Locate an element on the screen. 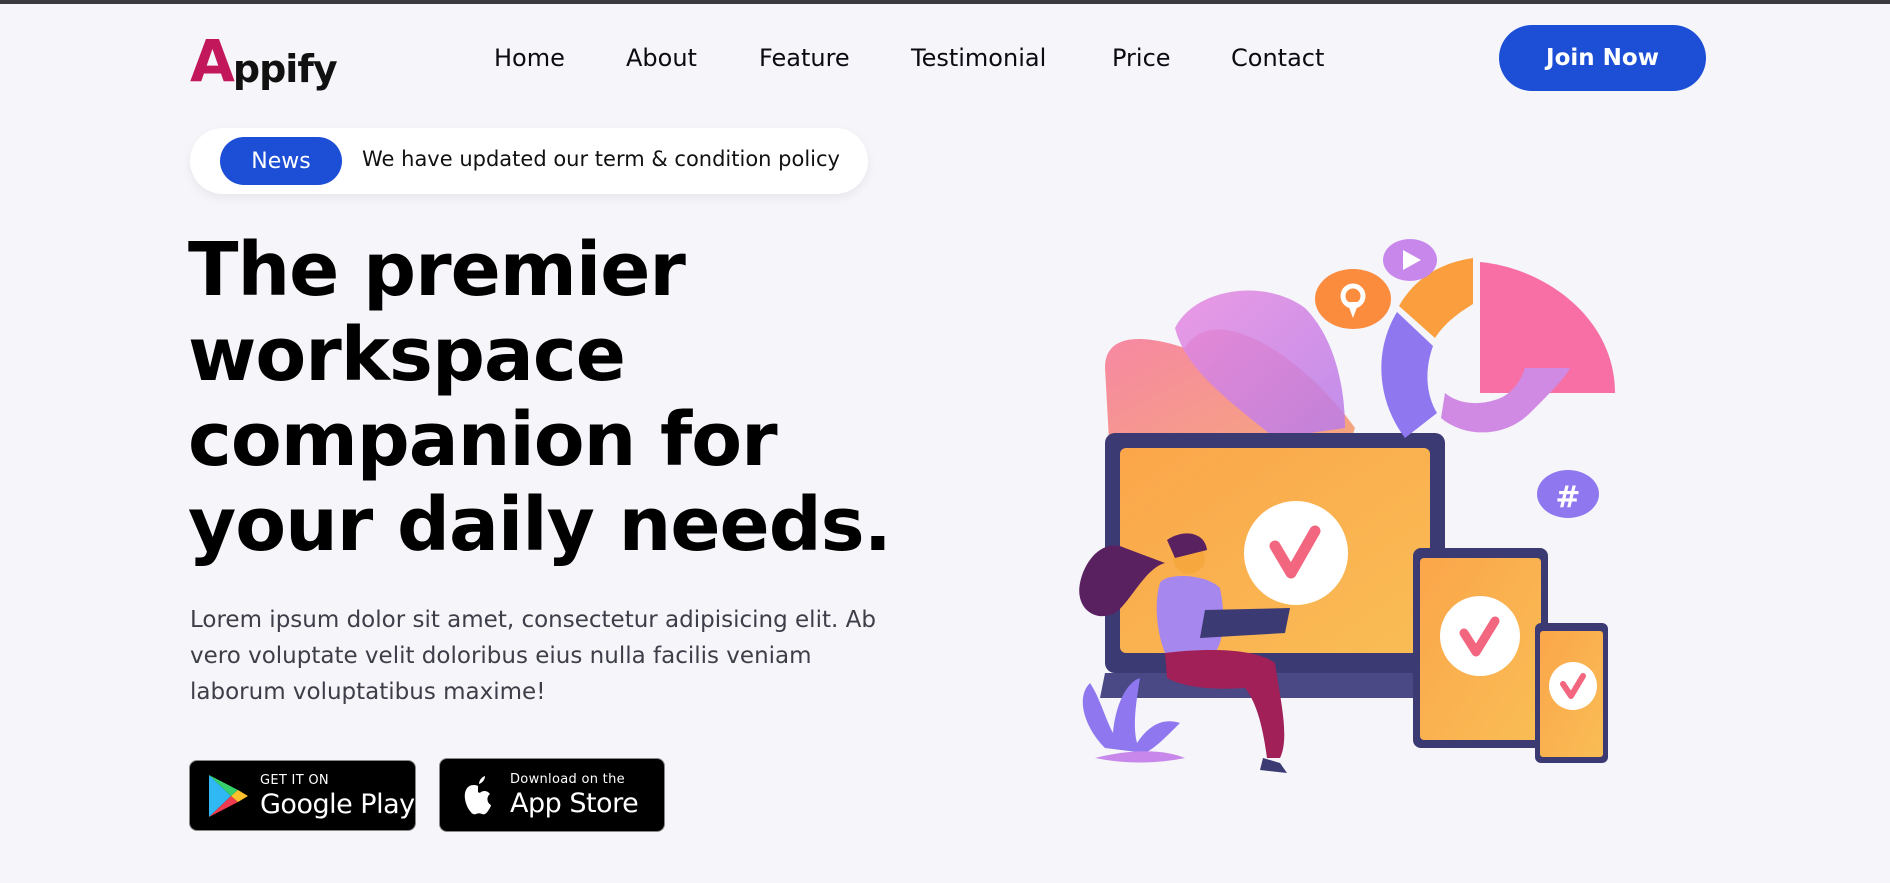  nav-testimonial: Testimonial is located at coordinates (978, 58).